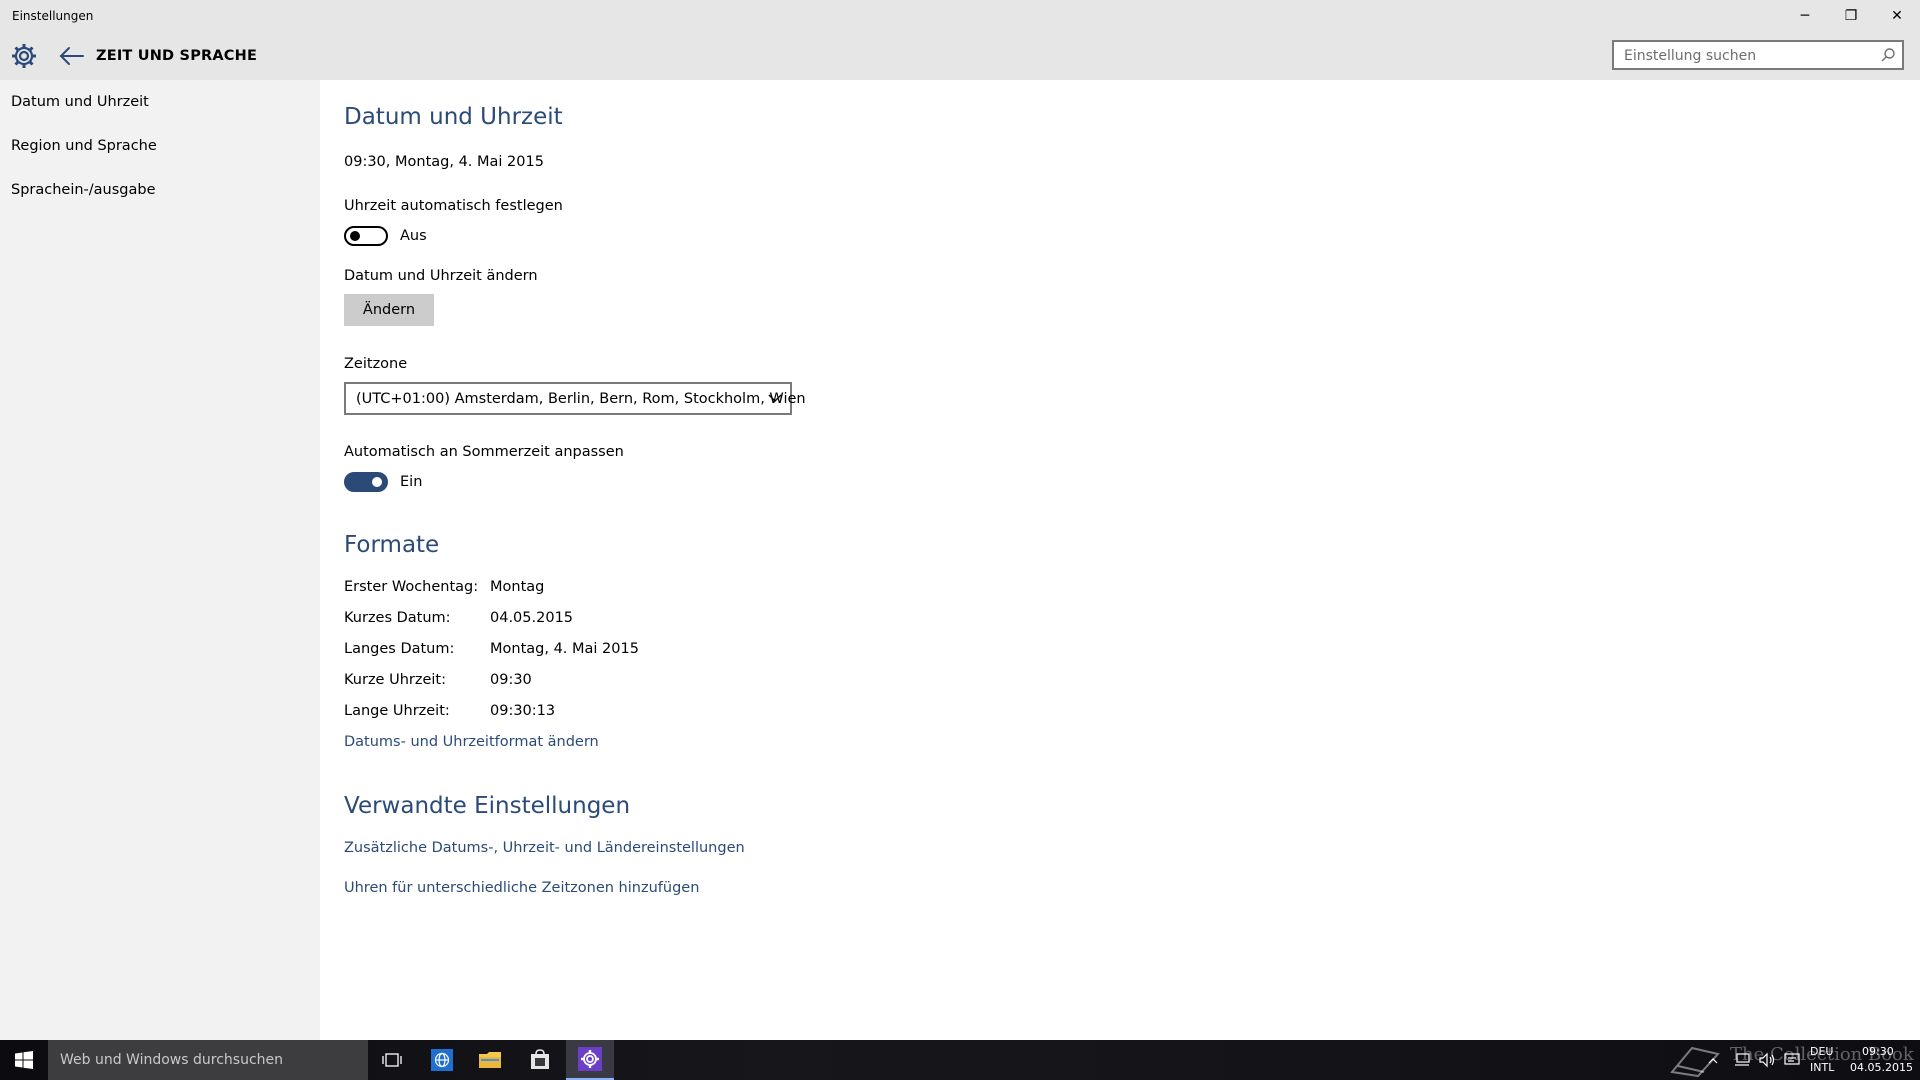 This screenshot has height=1080, width=1920. What do you see at coordinates (594, 682) in the screenshot?
I see `format-row-short-time: Kurze Uhrzeit: 09:30` at bounding box center [594, 682].